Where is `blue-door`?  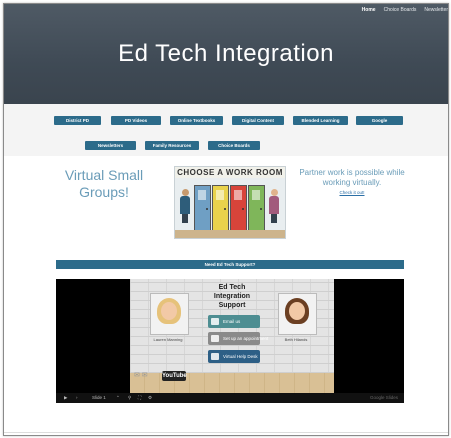
blue-door is located at coordinates (202, 208).